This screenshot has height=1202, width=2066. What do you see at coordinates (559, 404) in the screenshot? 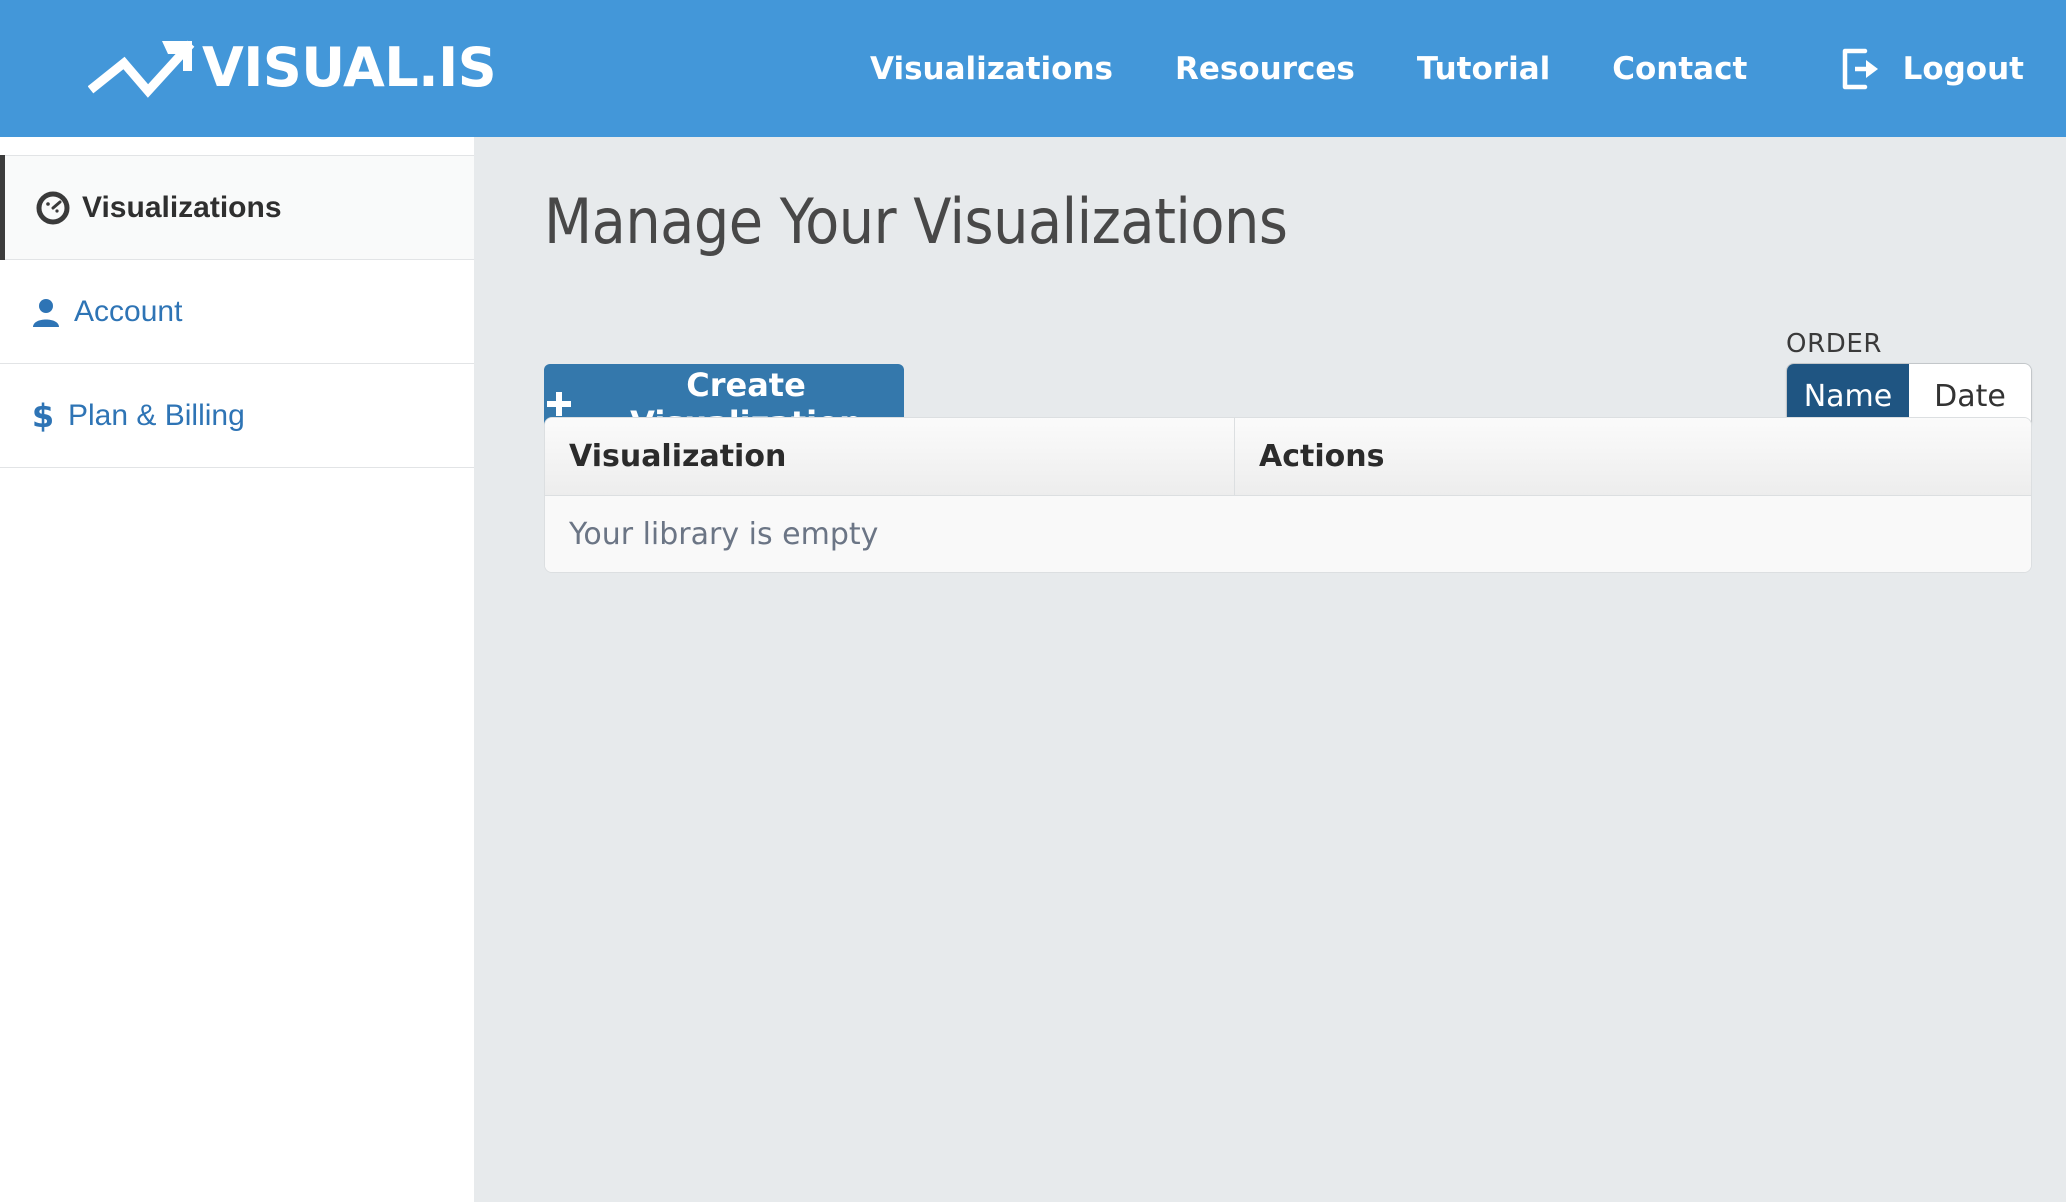
I see `plus-icon` at bounding box center [559, 404].